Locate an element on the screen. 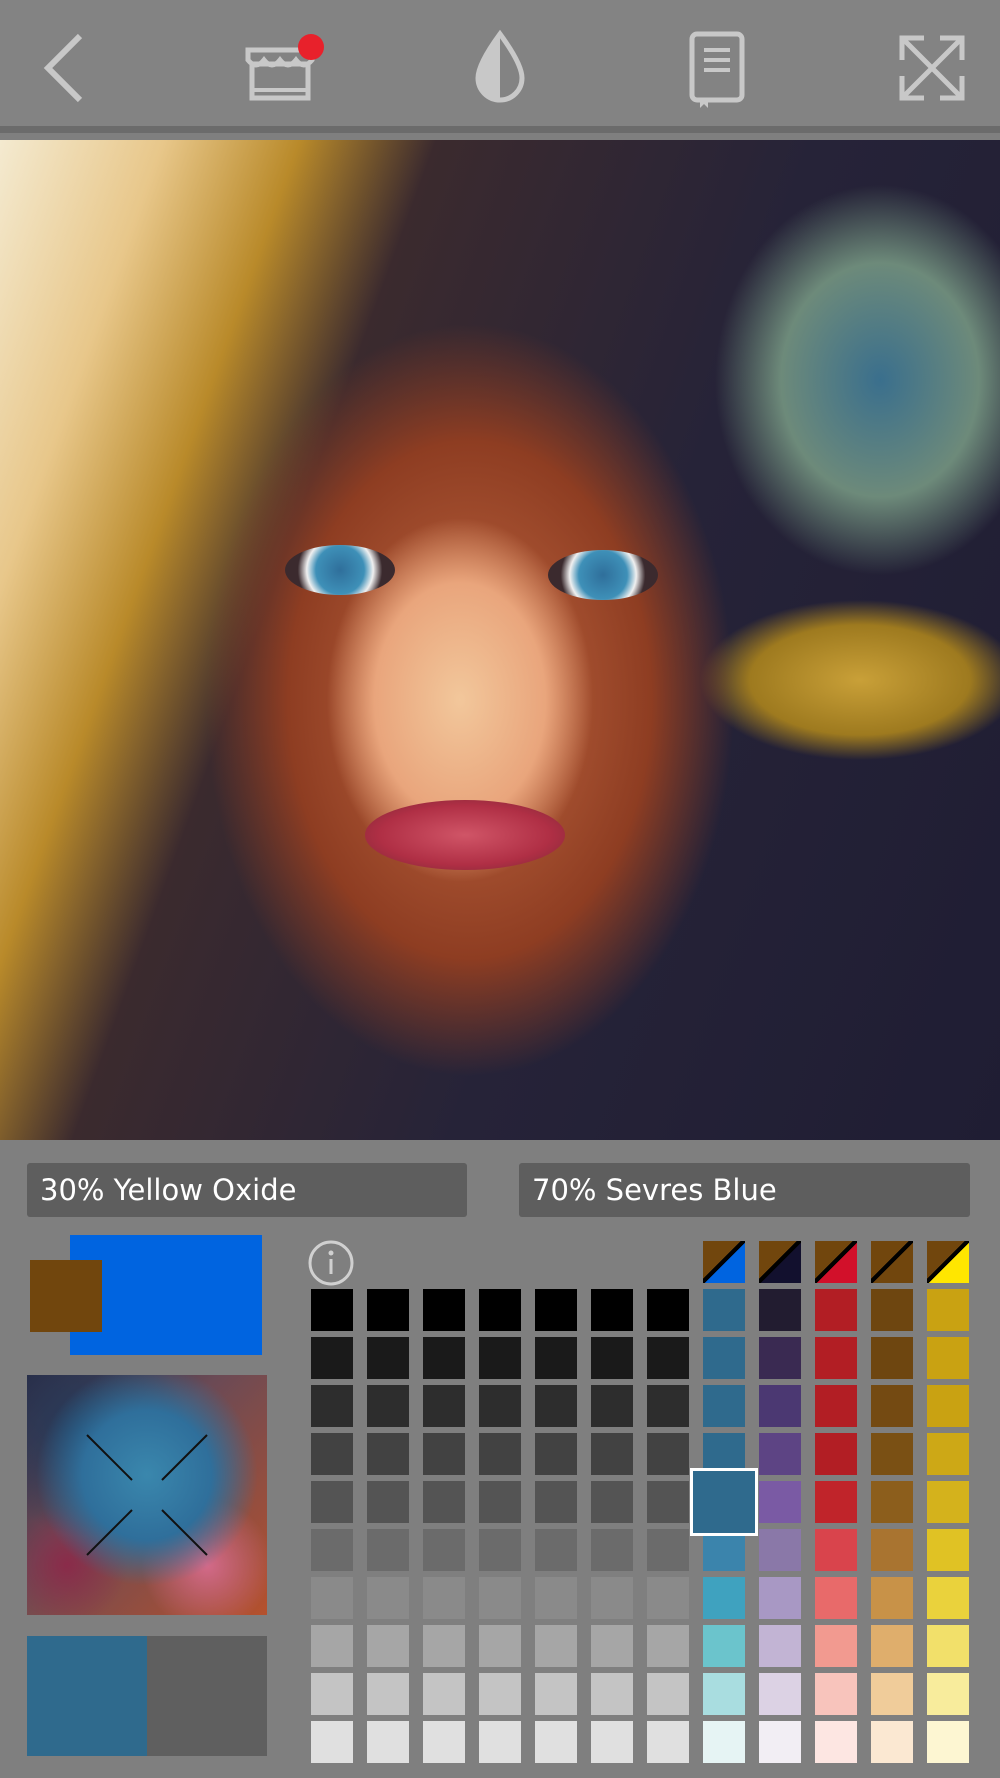 This screenshot has height=1778, width=1000. selected-color-cell is located at coordinates (724, 1502).